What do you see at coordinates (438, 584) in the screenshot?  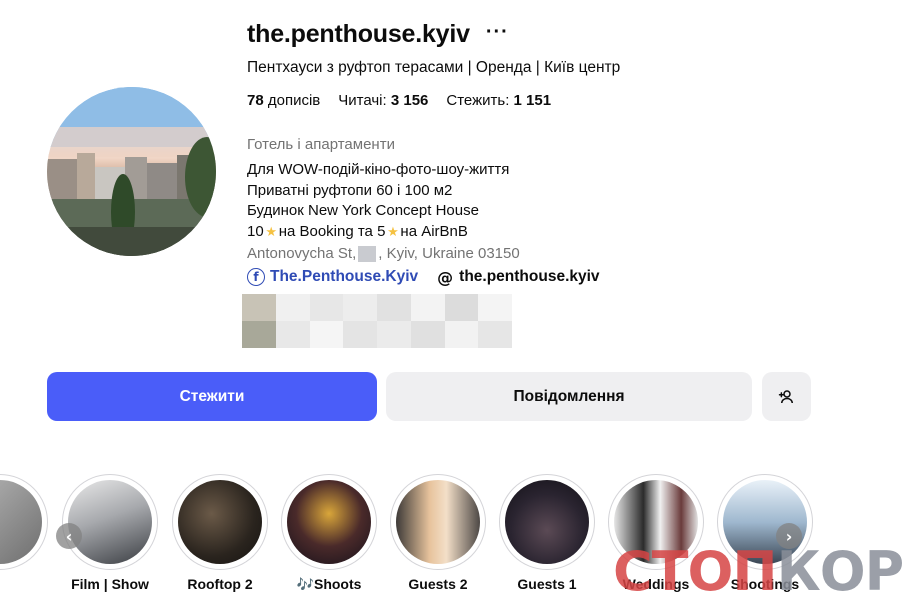 I see `highlight-label: Guests 2` at bounding box center [438, 584].